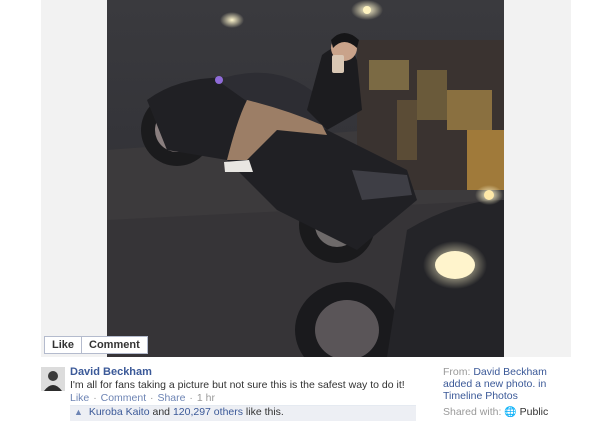 The image size is (600, 422). What do you see at coordinates (208, 412) in the screenshot?
I see `likes-others-link: 120,297 others` at bounding box center [208, 412].